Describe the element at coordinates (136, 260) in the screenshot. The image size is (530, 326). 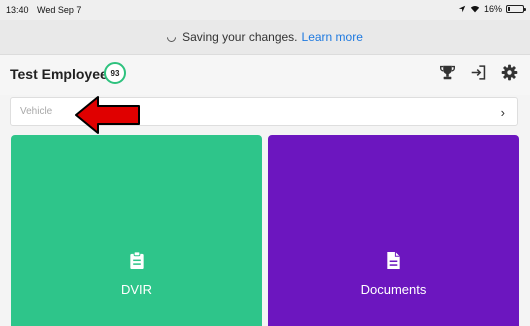
I see `clipboard-icon` at that location.